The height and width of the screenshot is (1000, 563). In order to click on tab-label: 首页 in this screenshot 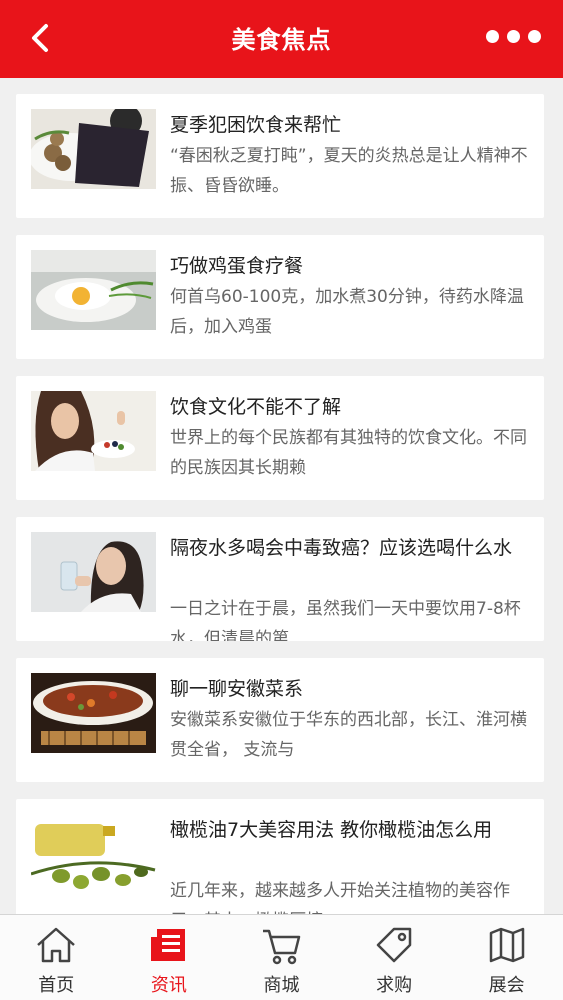, I will do `click(56, 985)`.